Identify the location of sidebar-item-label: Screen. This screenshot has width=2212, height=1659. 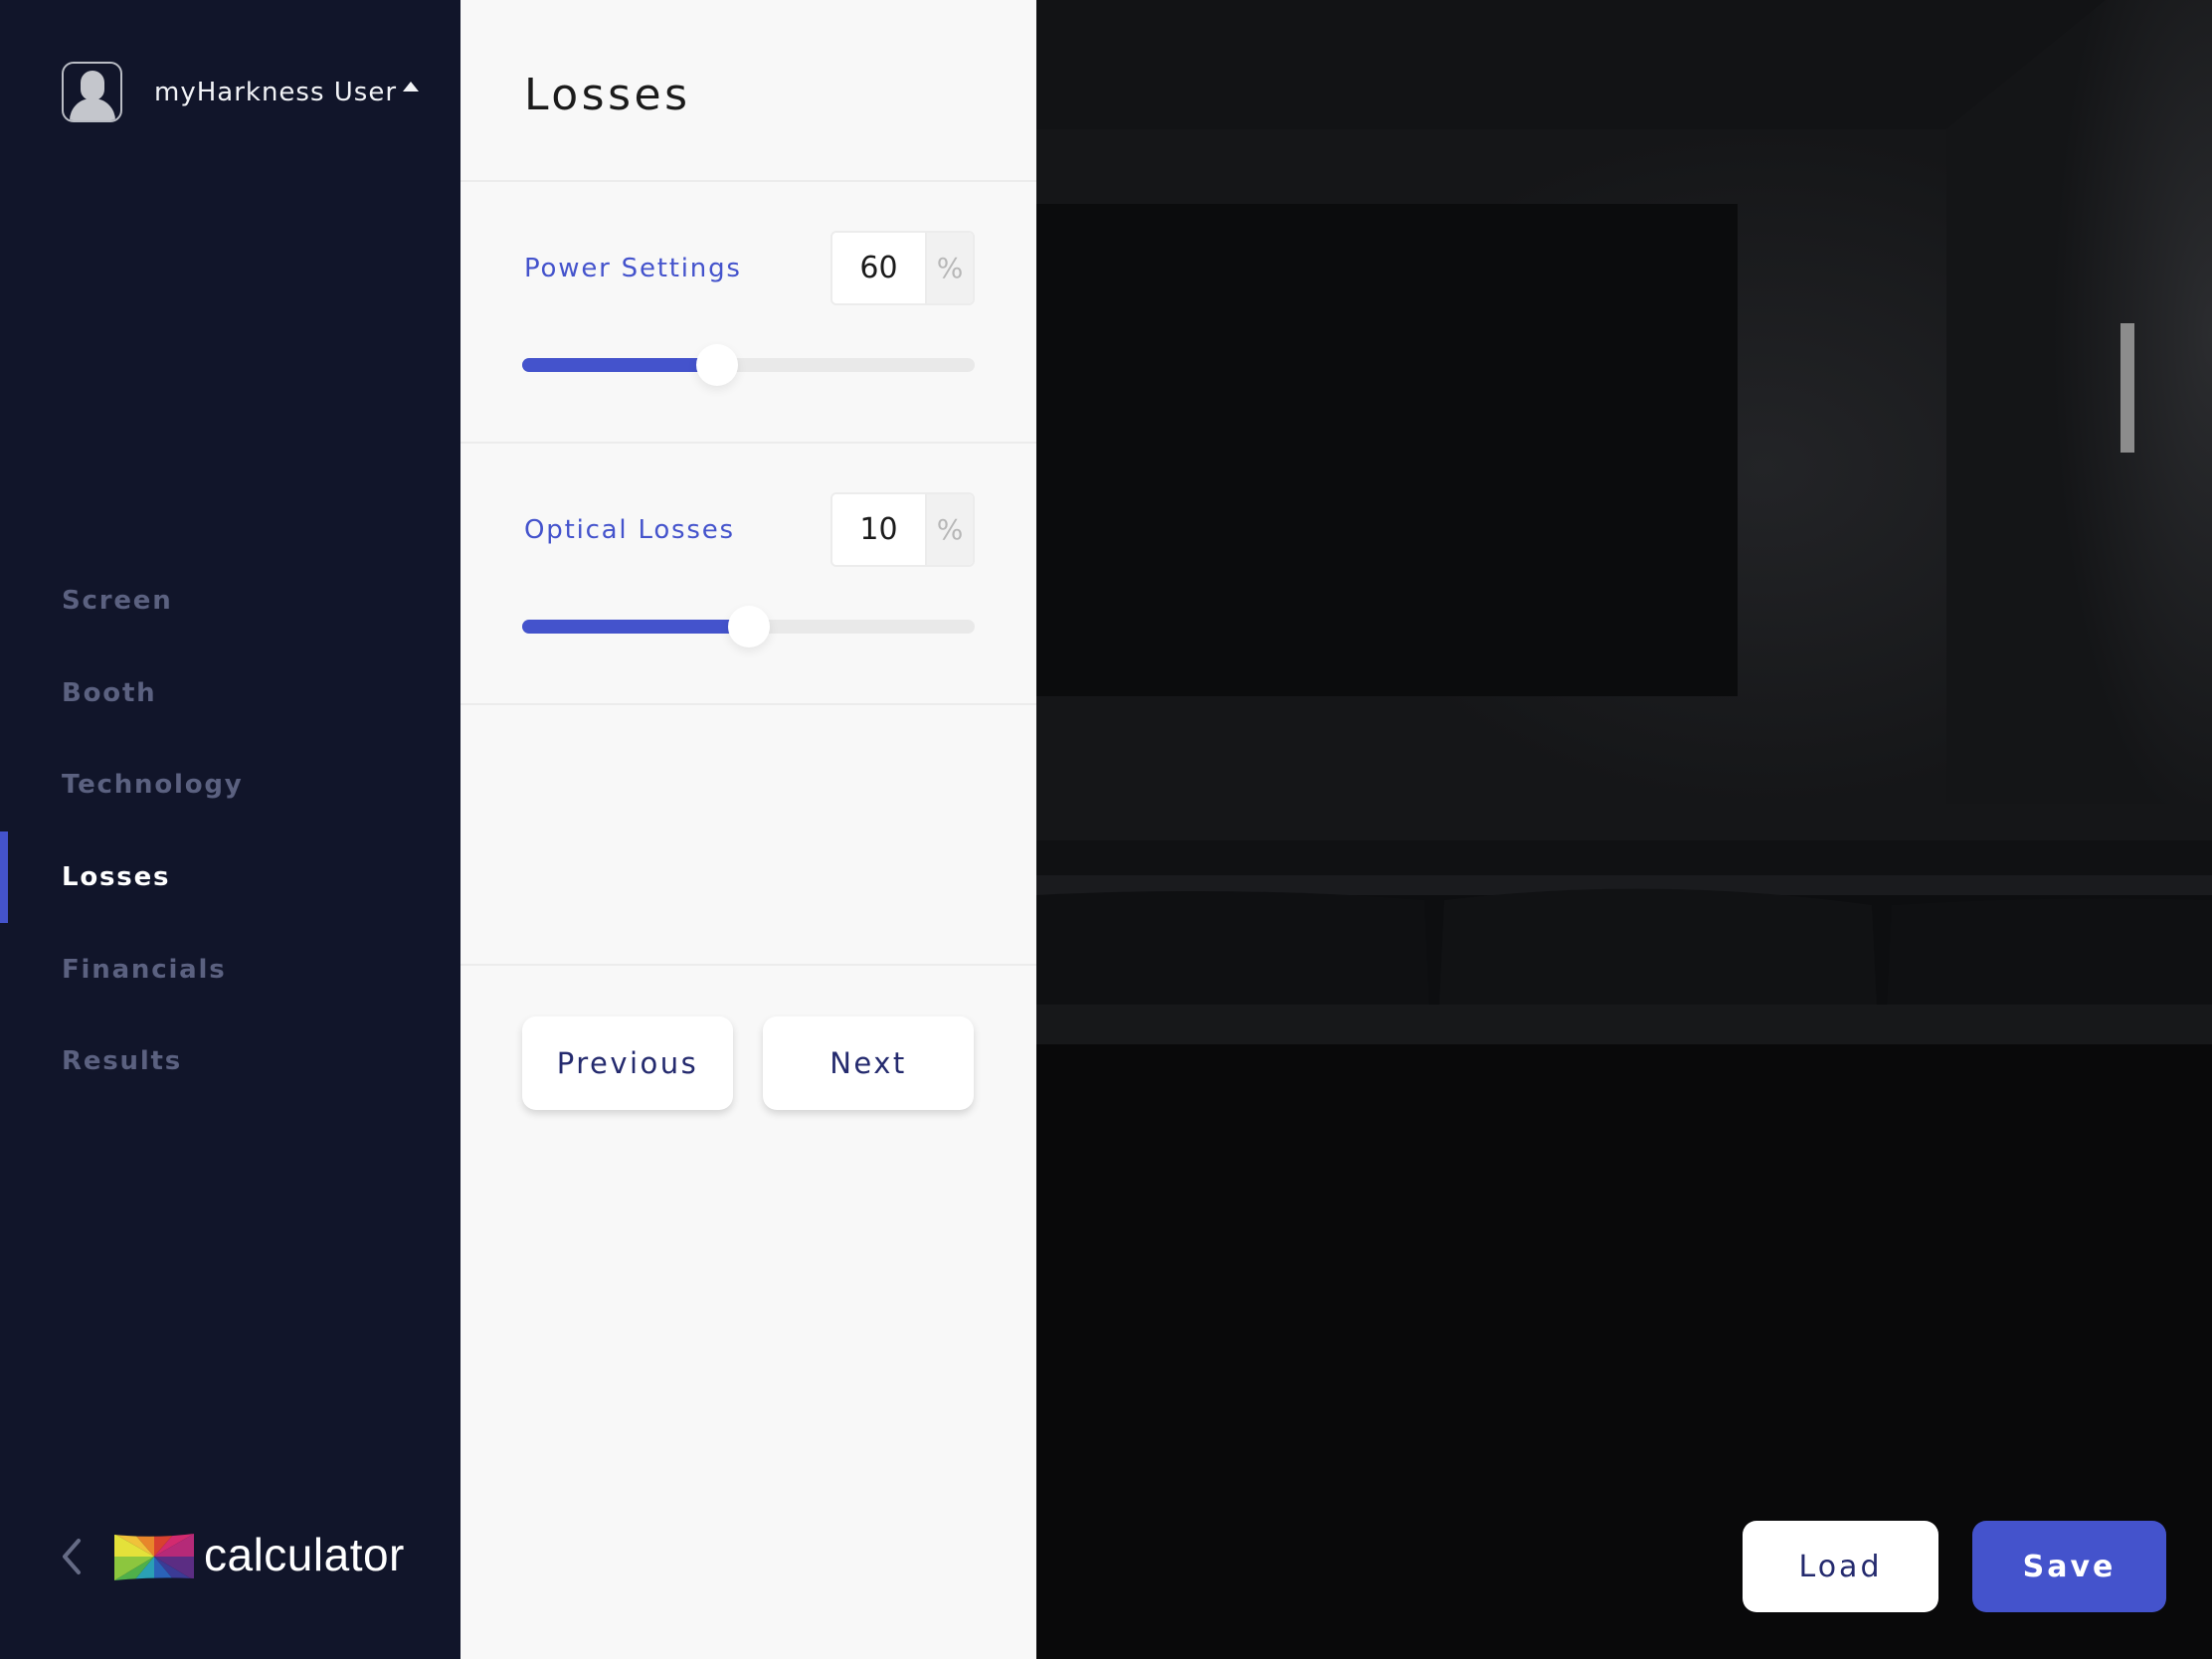
(117, 601).